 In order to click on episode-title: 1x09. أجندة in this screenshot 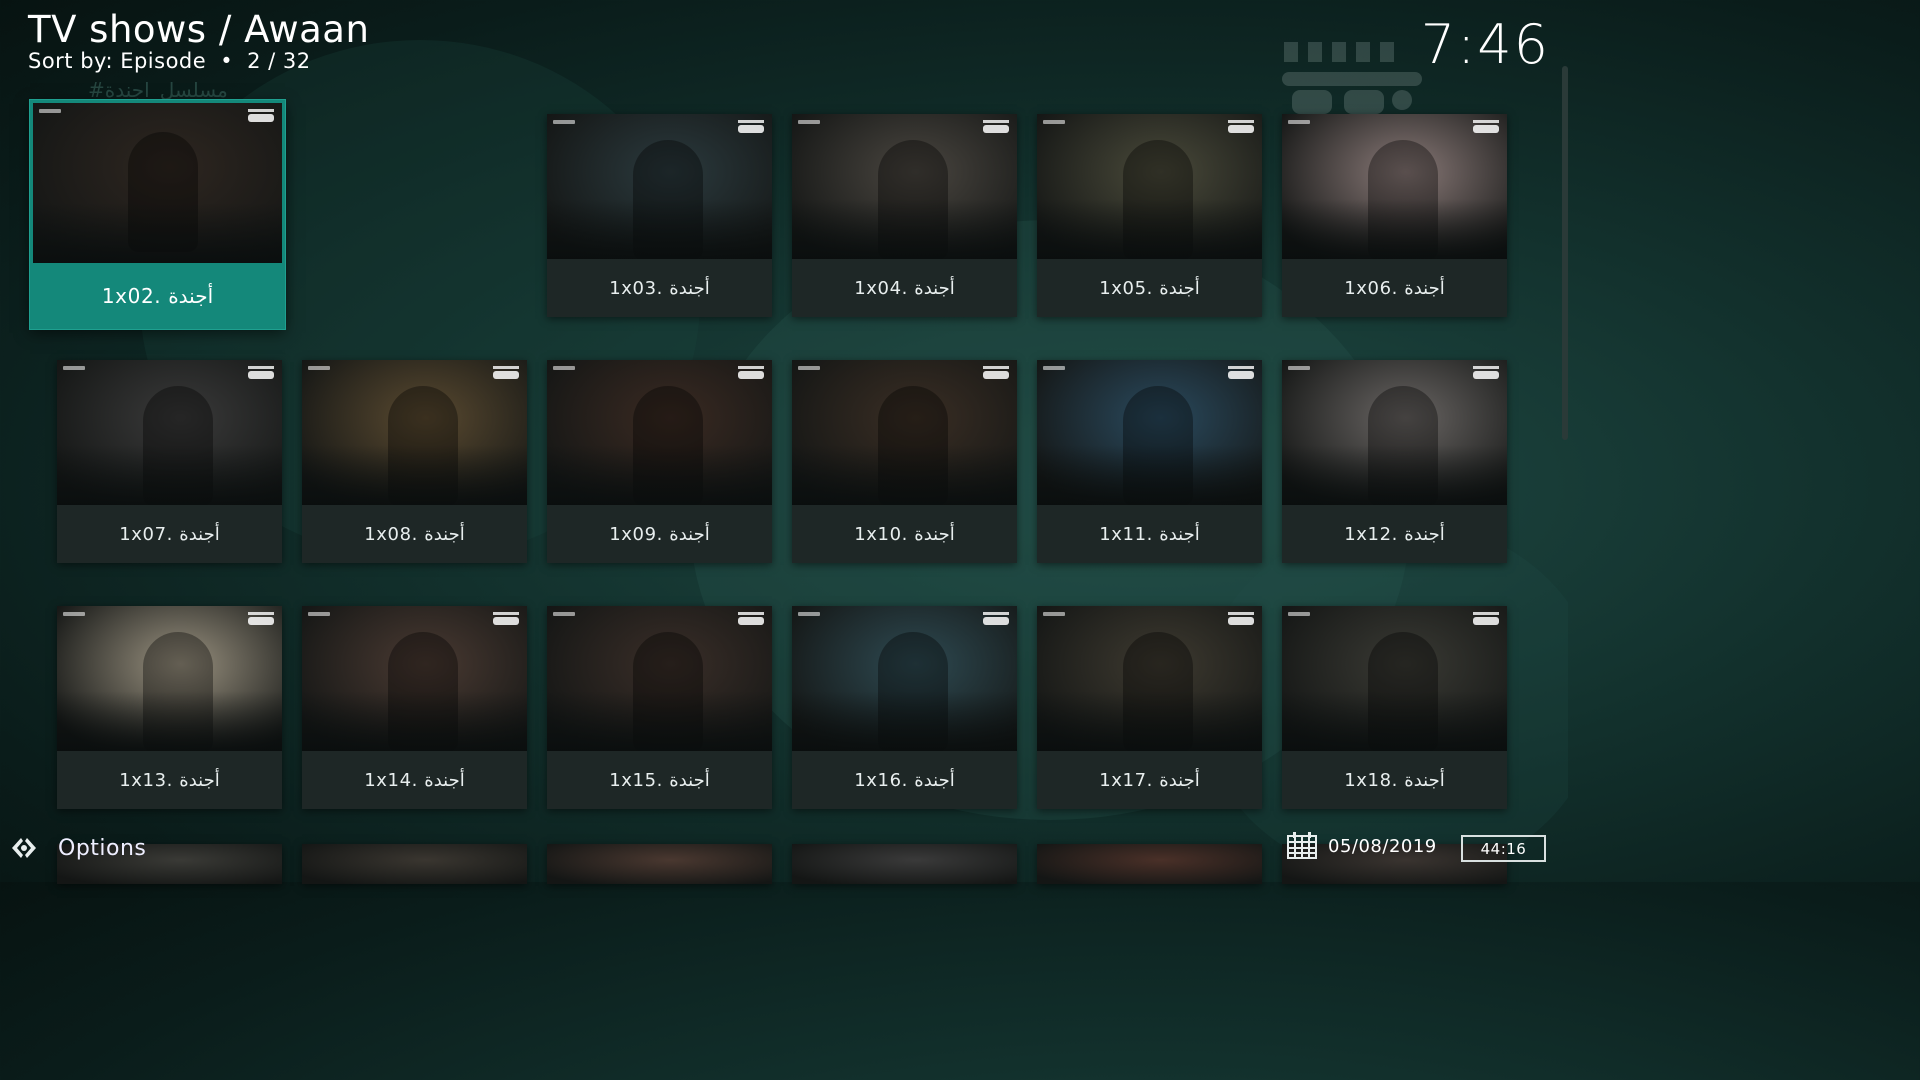, I will do `click(659, 534)`.